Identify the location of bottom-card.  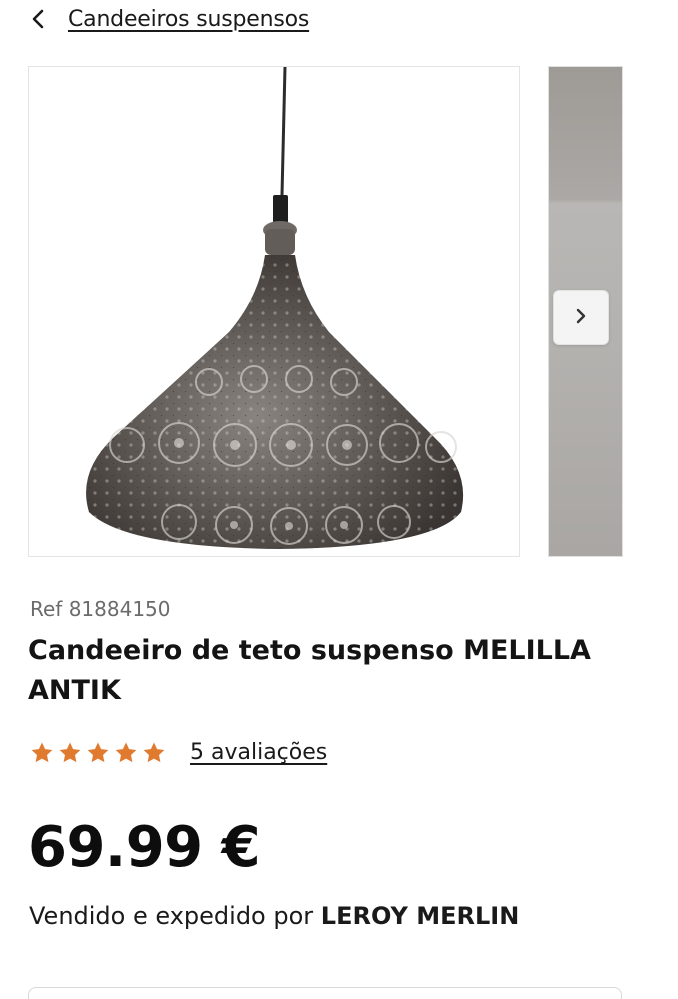
(325, 993).